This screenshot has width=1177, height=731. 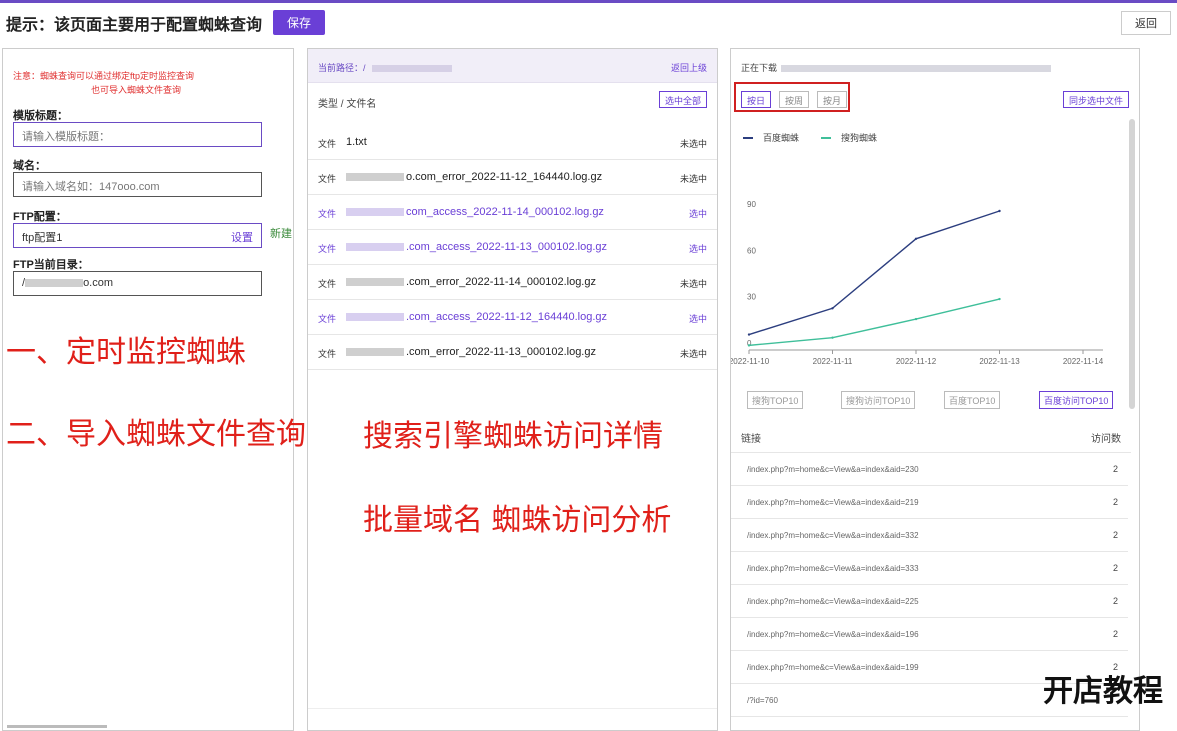 What do you see at coordinates (1146, 23) in the screenshot?
I see `back-button: 返回` at bounding box center [1146, 23].